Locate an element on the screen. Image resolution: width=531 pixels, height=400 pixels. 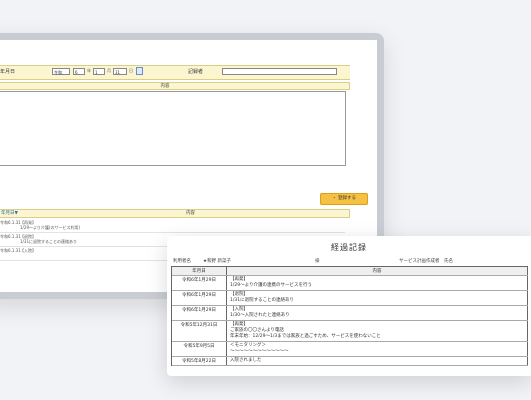
user-label: 利用者名 is located at coordinates (182, 261).